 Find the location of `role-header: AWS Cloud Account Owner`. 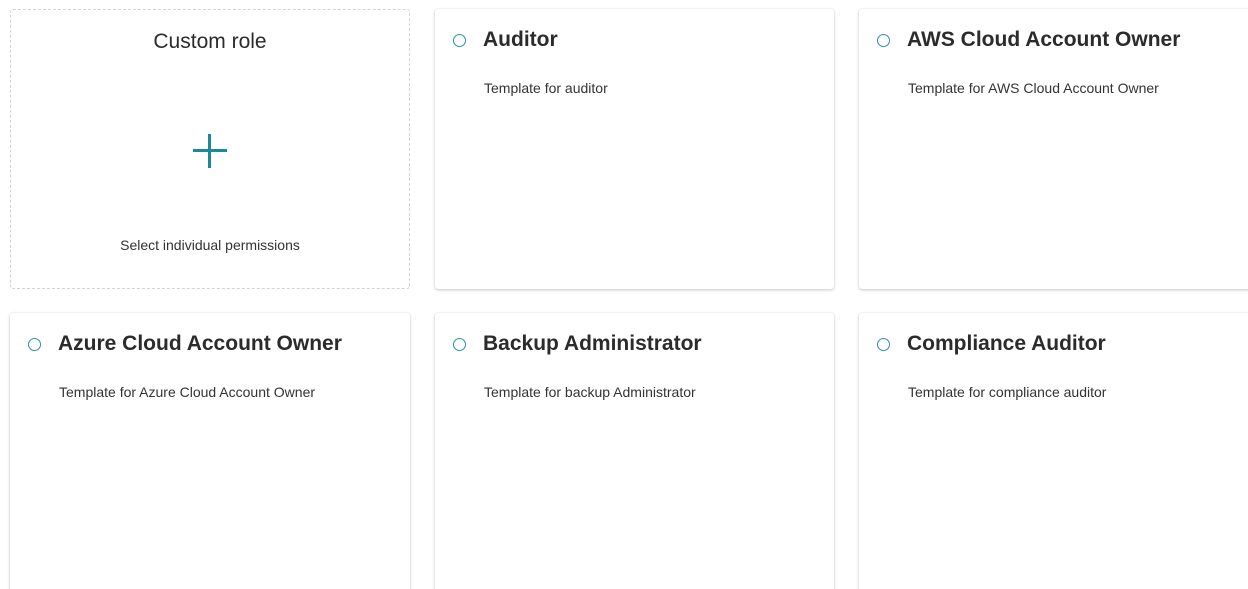

role-header: AWS Cloud Account Owner is located at coordinates (1028, 40).